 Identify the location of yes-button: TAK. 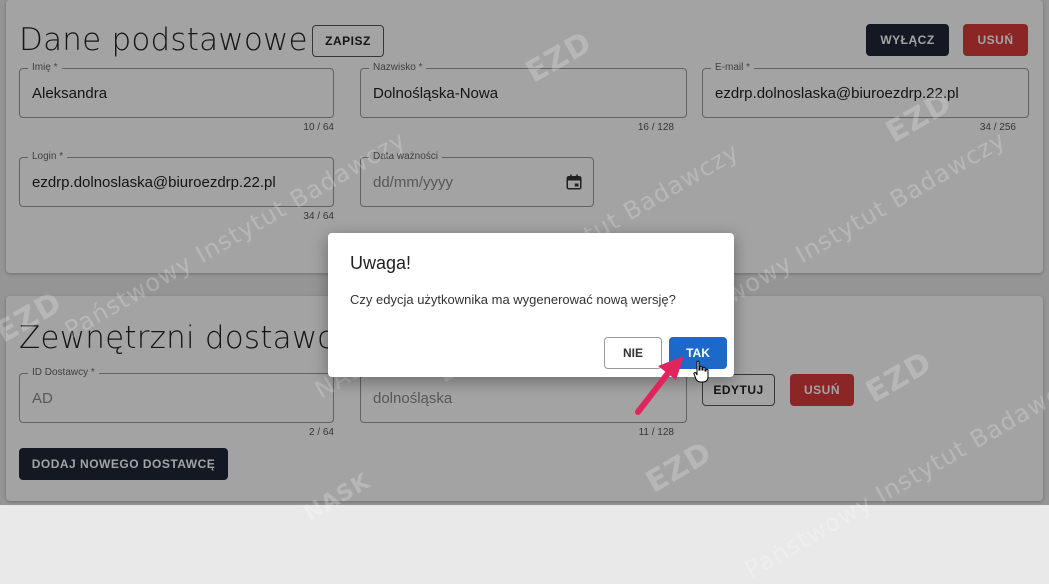
(698, 353).